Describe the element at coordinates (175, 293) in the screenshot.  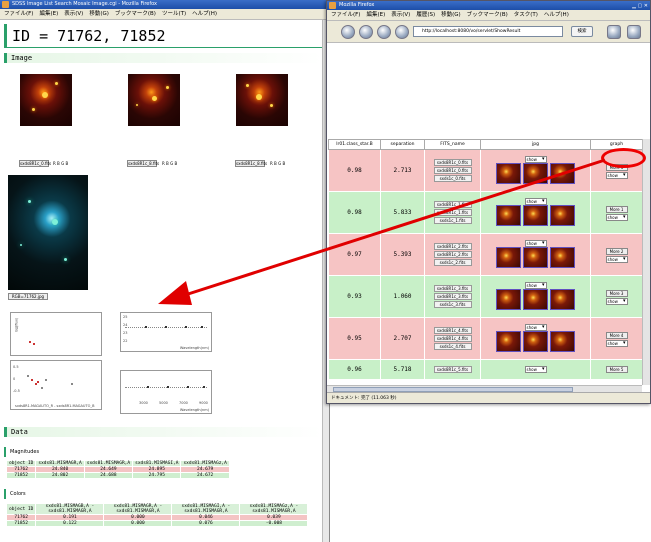
I see `arrow-head` at that location.